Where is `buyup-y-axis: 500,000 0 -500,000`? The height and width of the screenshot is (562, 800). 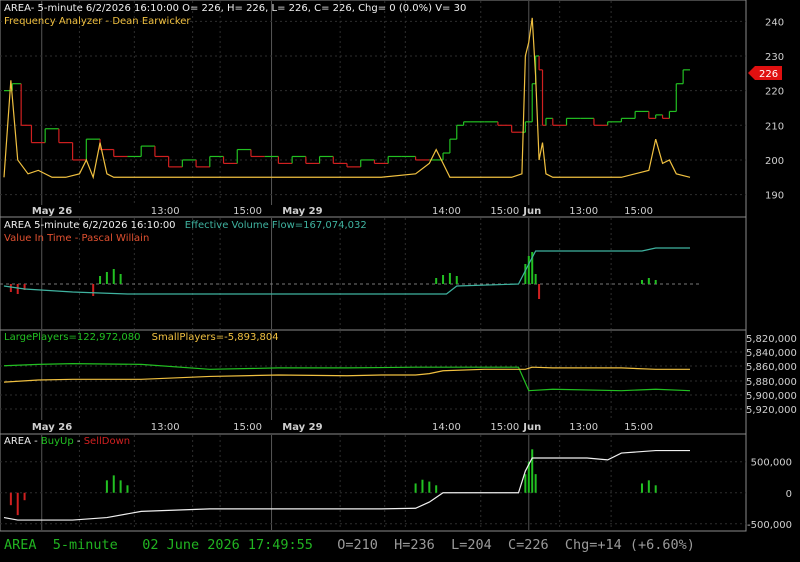 buyup-y-axis: 500,000 0 -500,000 is located at coordinates (769, 494).